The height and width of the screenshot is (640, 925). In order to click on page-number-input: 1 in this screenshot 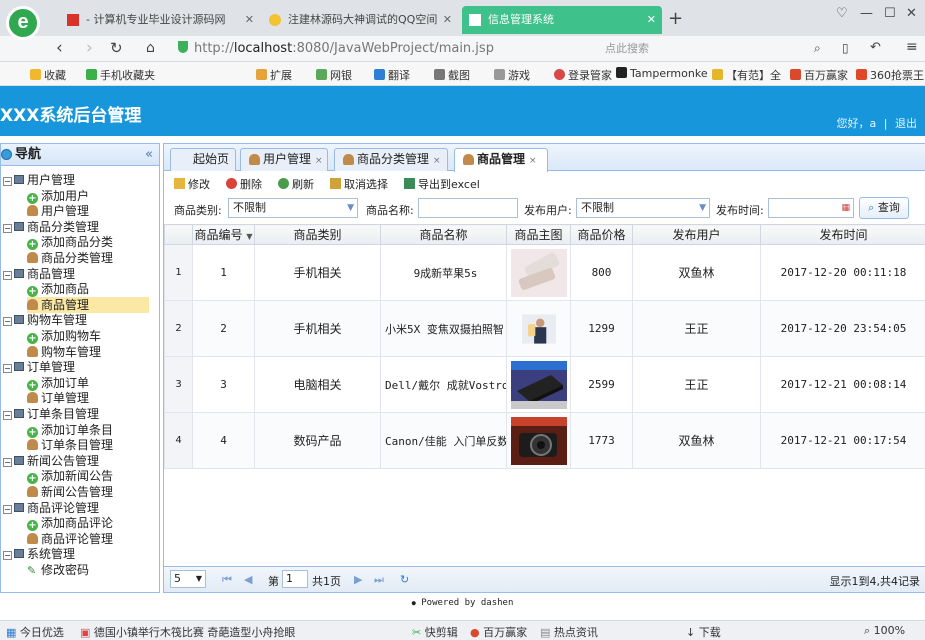, I will do `click(295, 579)`.